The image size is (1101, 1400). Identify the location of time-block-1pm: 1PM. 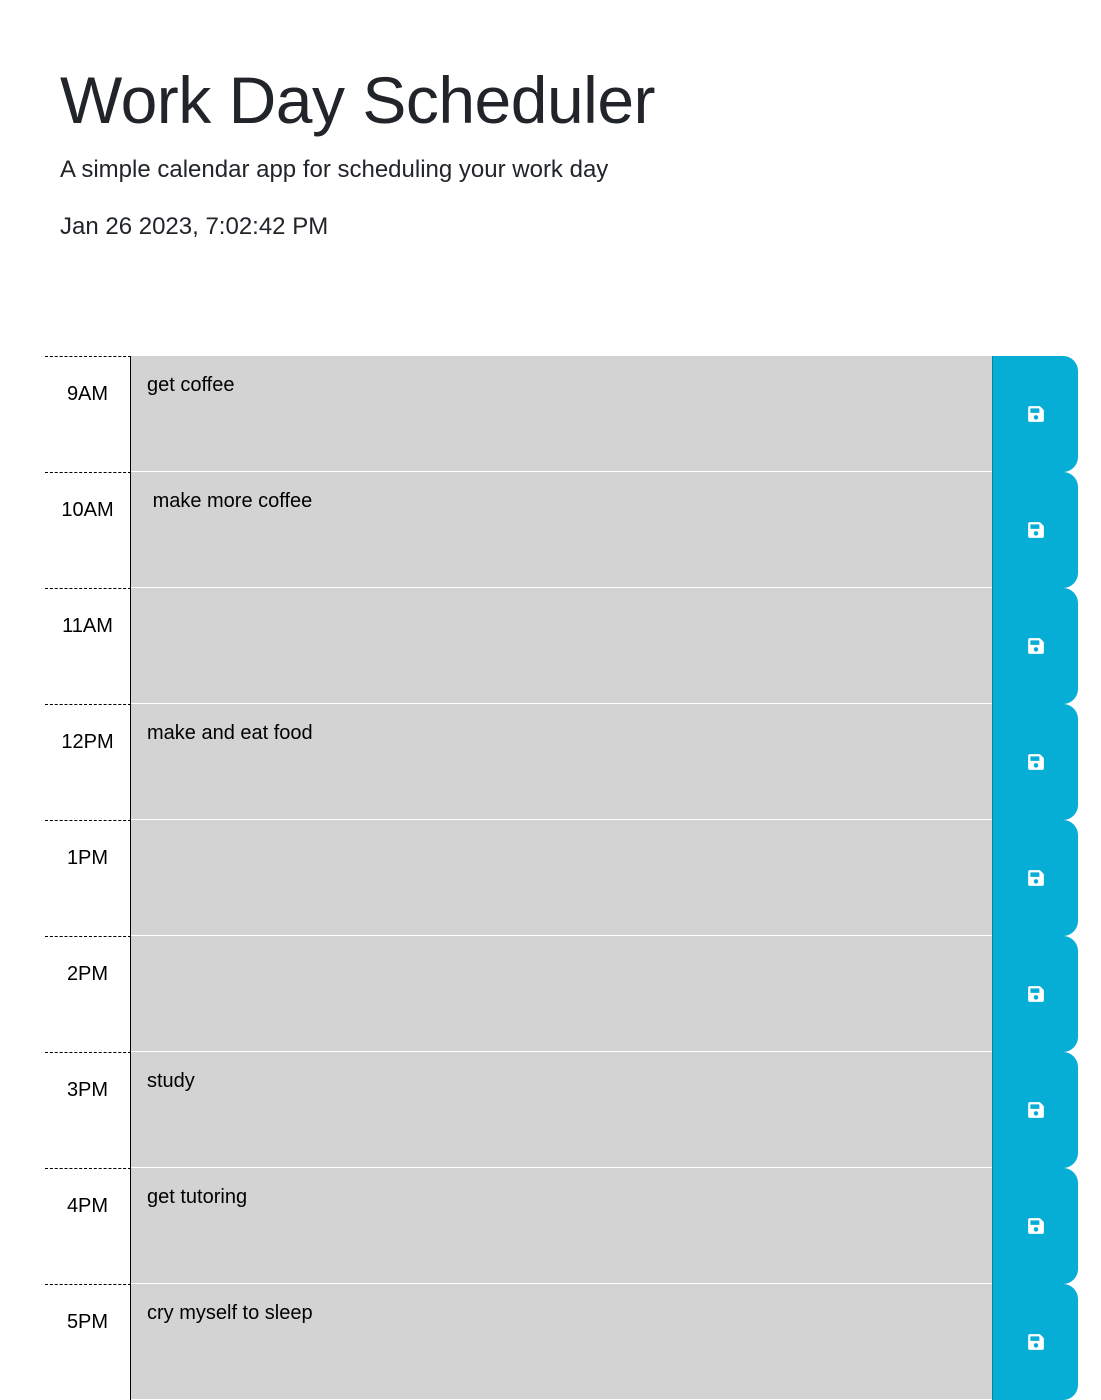
(561, 878).